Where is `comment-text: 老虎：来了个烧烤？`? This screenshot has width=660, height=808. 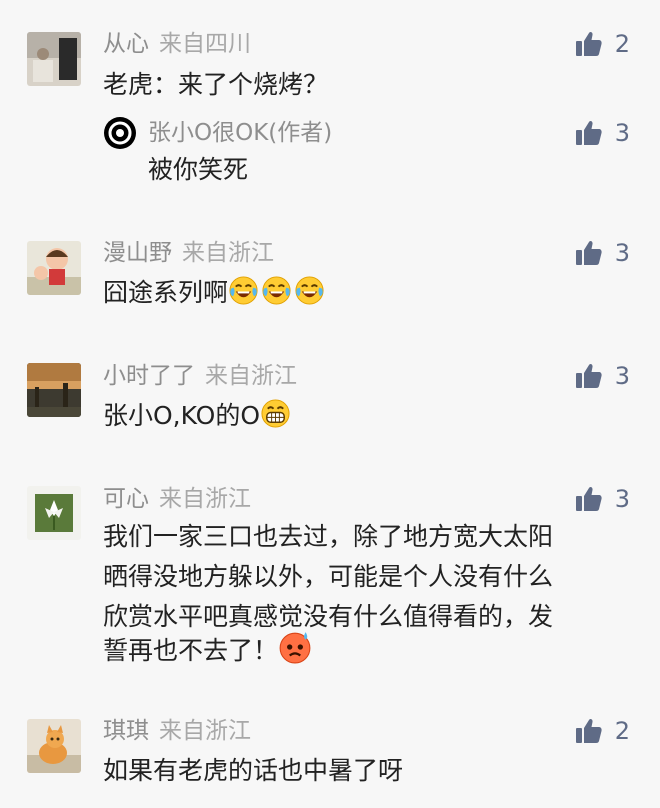 comment-text: 老虎：来了个烧烤？ is located at coordinates (216, 84).